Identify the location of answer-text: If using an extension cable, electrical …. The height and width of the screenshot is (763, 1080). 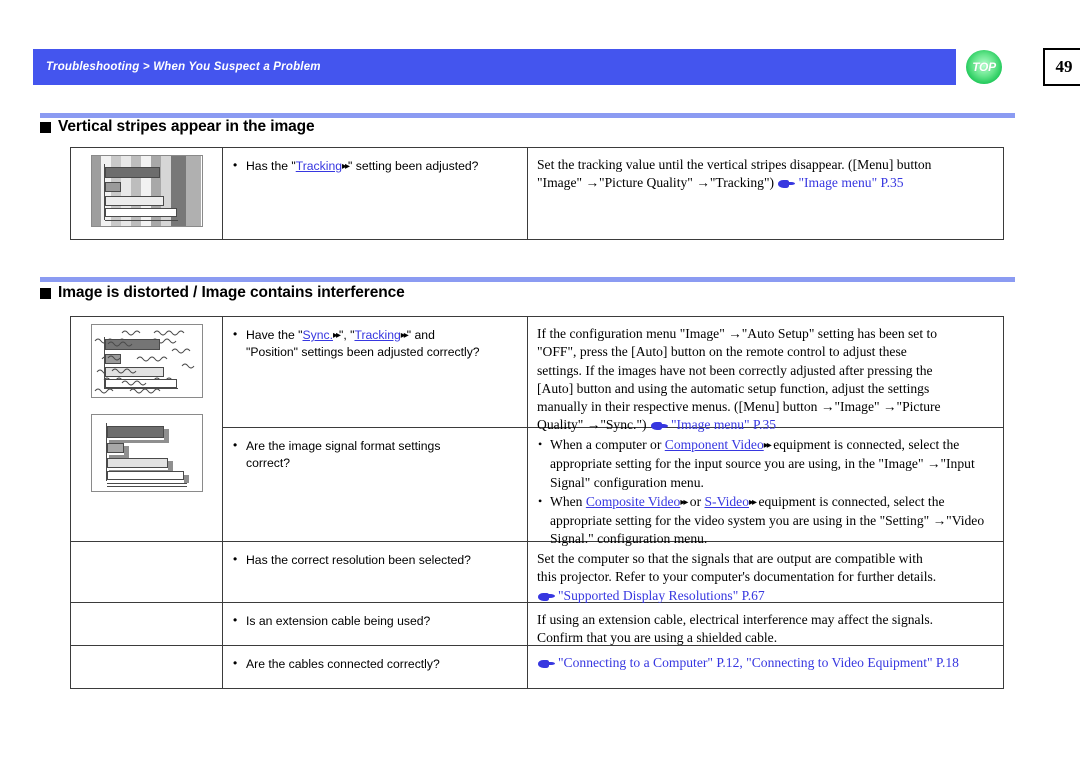
(765, 629).